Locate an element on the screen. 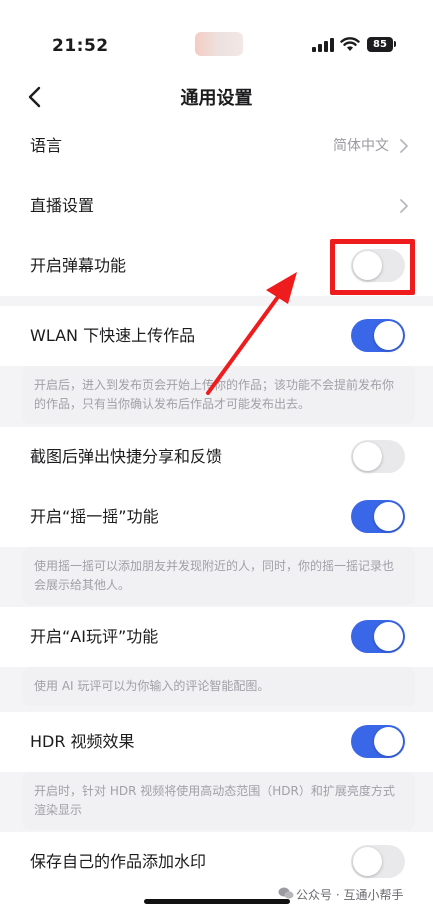  wlan-upload-toggle is located at coordinates (378, 335).